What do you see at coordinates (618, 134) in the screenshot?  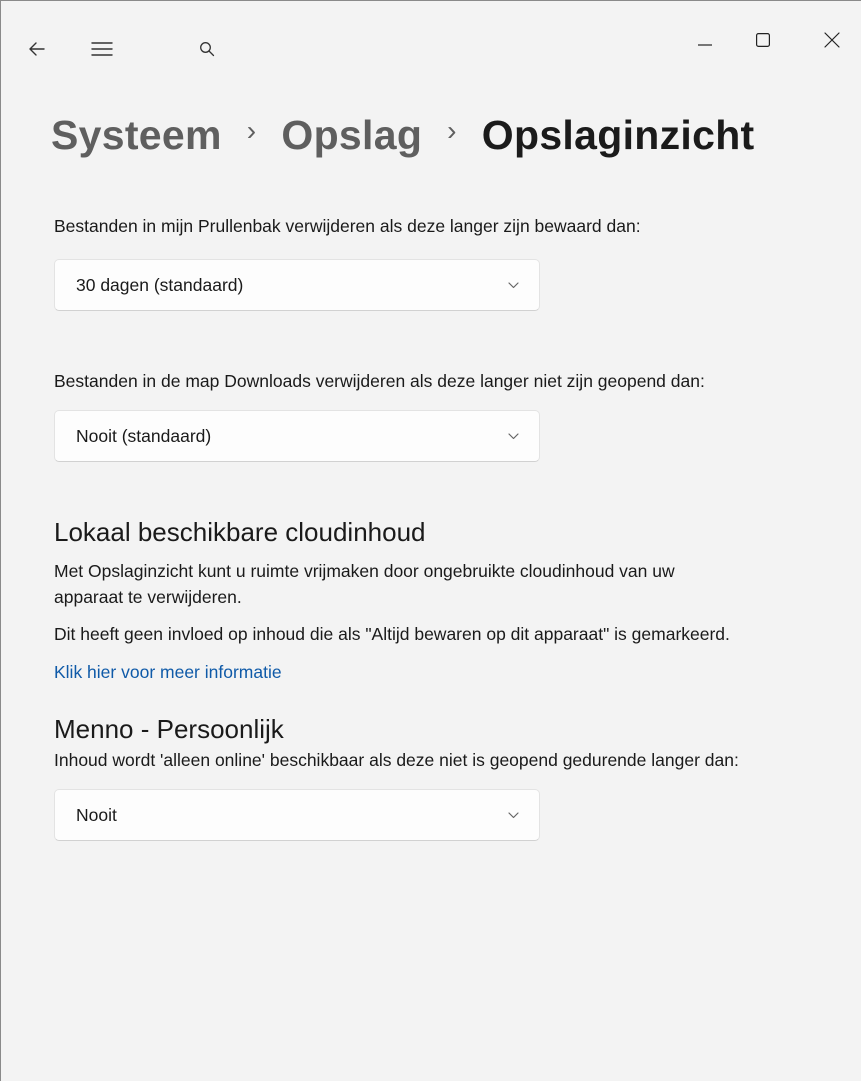 I see `page-title: Opslaginzicht` at bounding box center [618, 134].